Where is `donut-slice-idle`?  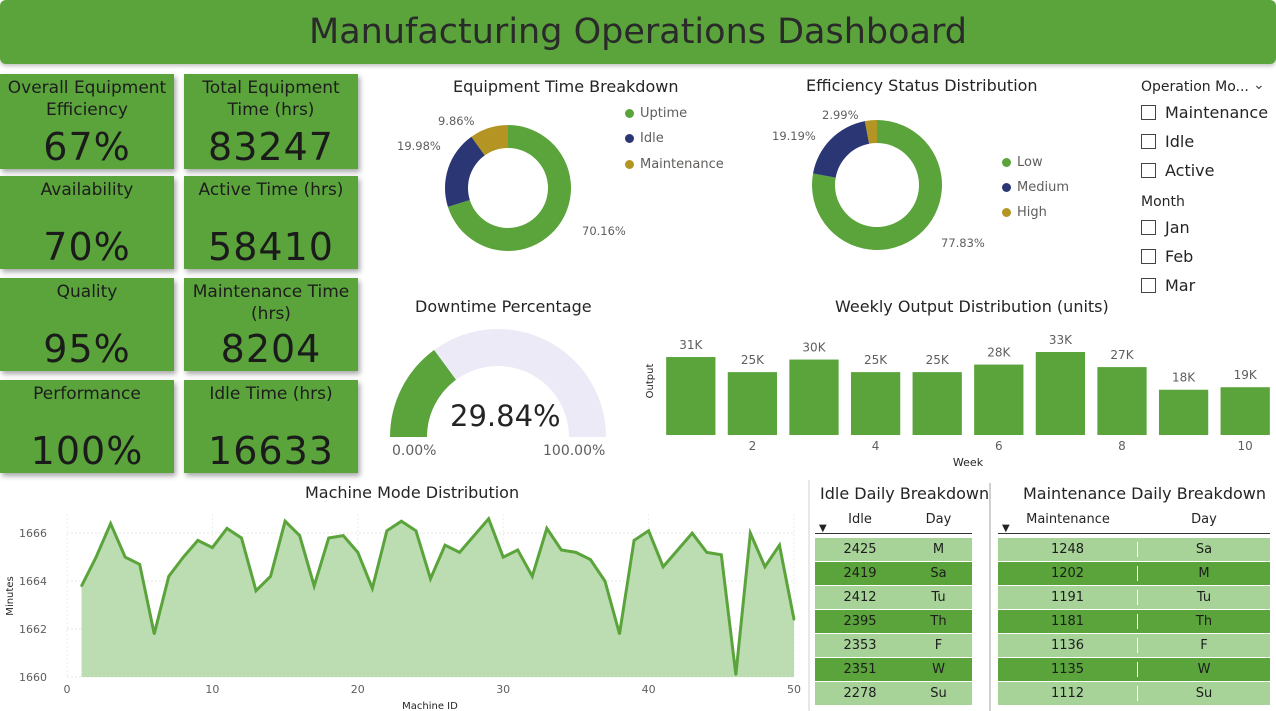 donut-slice-idle is located at coordinates (465, 171).